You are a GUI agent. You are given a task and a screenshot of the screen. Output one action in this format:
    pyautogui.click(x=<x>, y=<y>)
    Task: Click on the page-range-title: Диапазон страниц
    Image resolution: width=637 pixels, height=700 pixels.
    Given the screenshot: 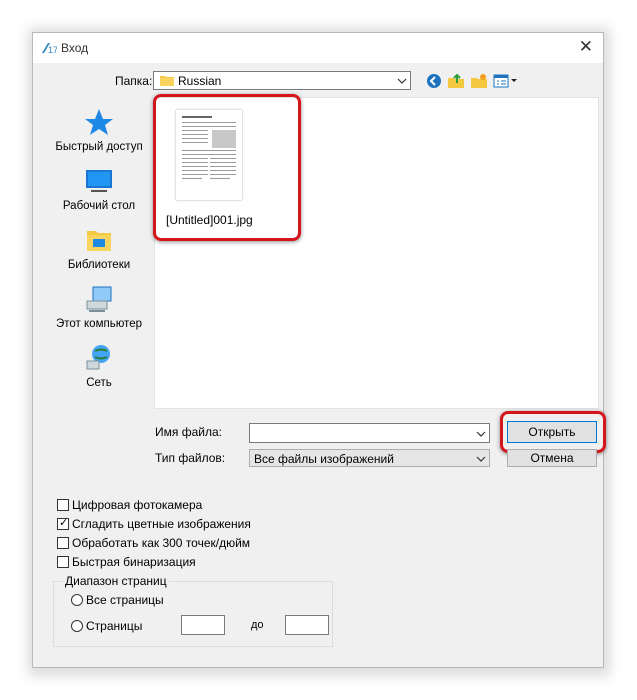 What is the action you would take?
    pyautogui.click(x=116, y=581)
    